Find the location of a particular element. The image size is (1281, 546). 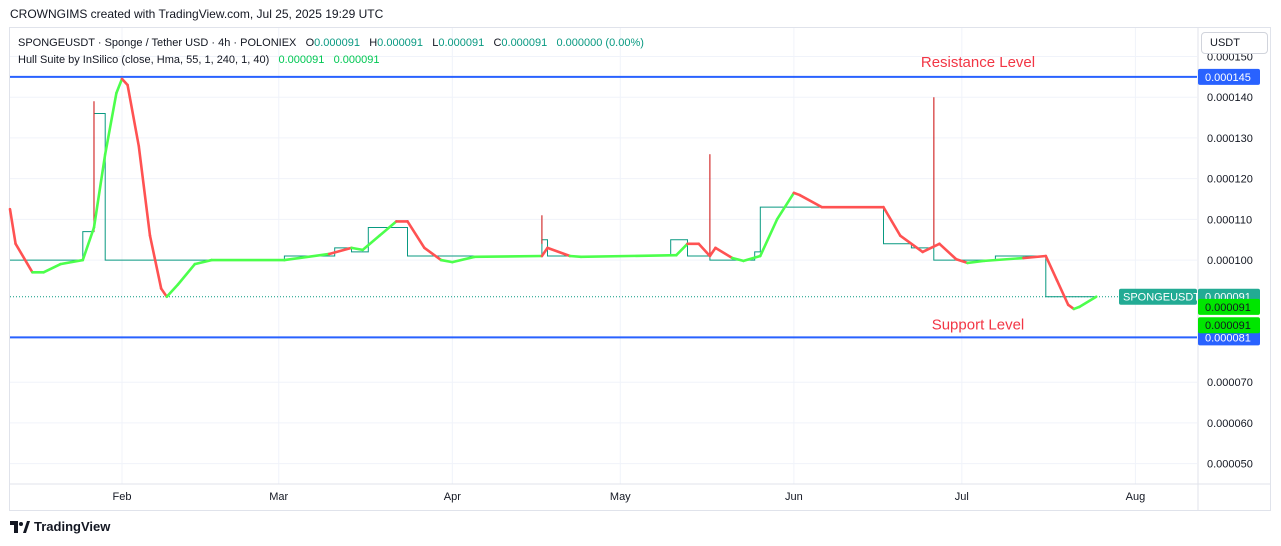

symbol-tag: SPONGEUSDT is located at coordinates (1161, 298).